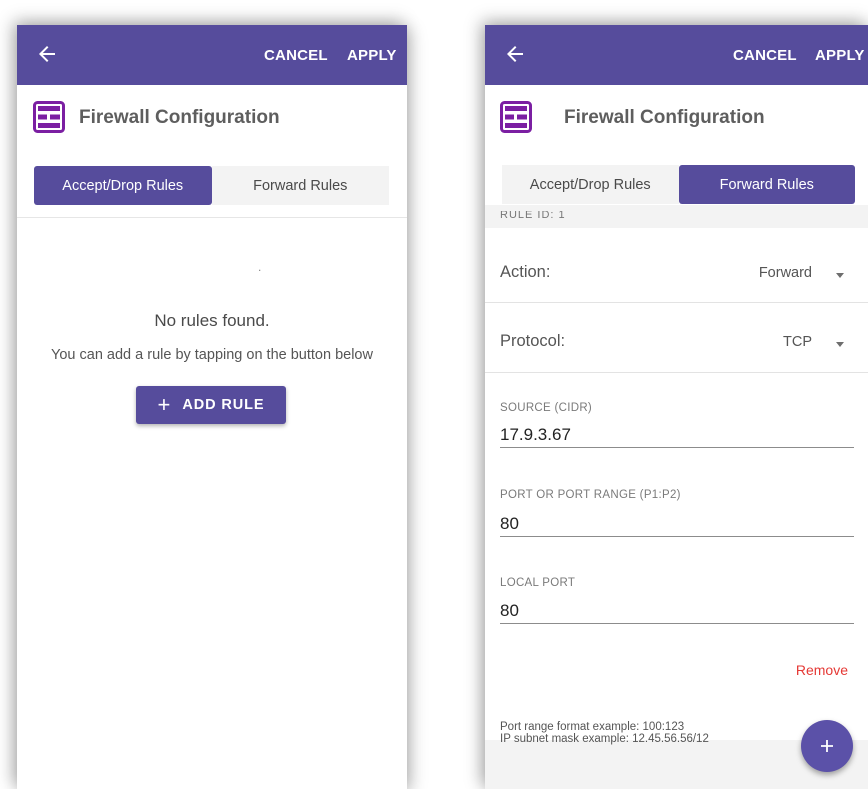 The height and width of the screenshot is (789, 868). I want to click on port-range-input, so click(677, 524).